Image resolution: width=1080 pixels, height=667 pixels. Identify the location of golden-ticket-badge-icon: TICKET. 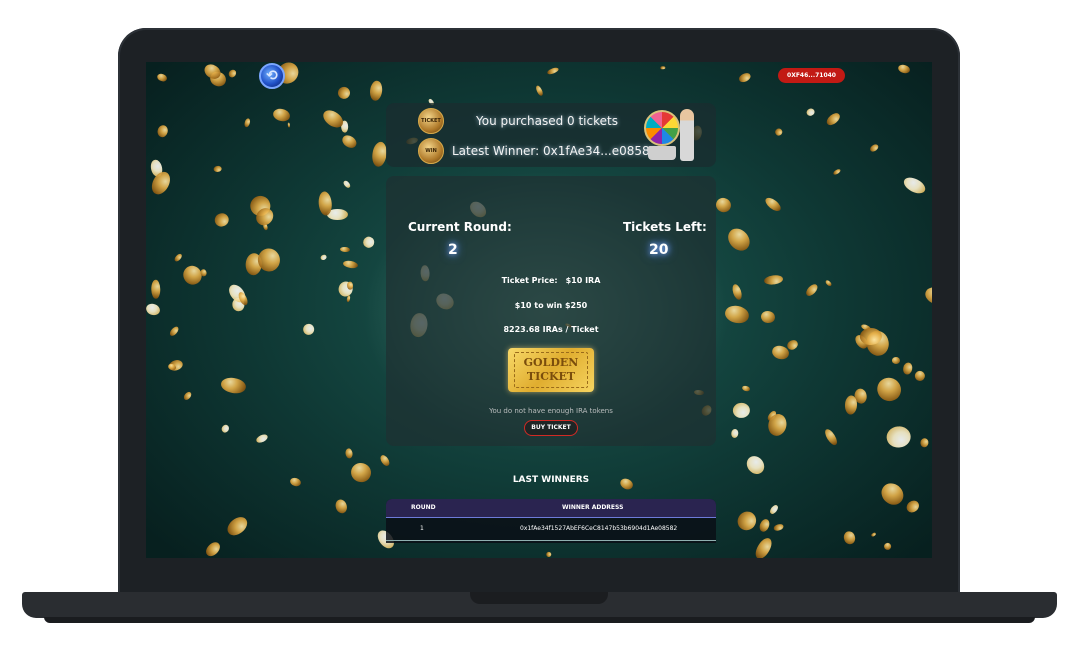
(431, 121).